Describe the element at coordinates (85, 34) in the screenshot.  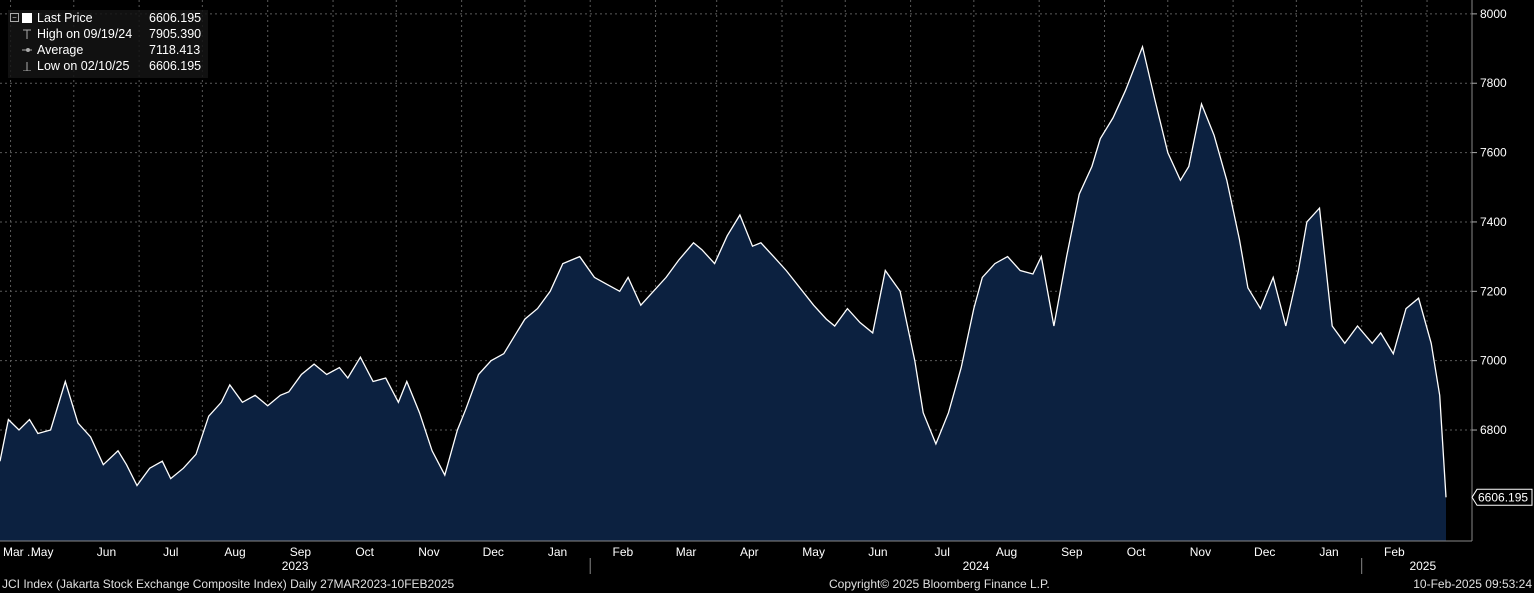
I see `legend-label: High on 09/19/24` at that location.